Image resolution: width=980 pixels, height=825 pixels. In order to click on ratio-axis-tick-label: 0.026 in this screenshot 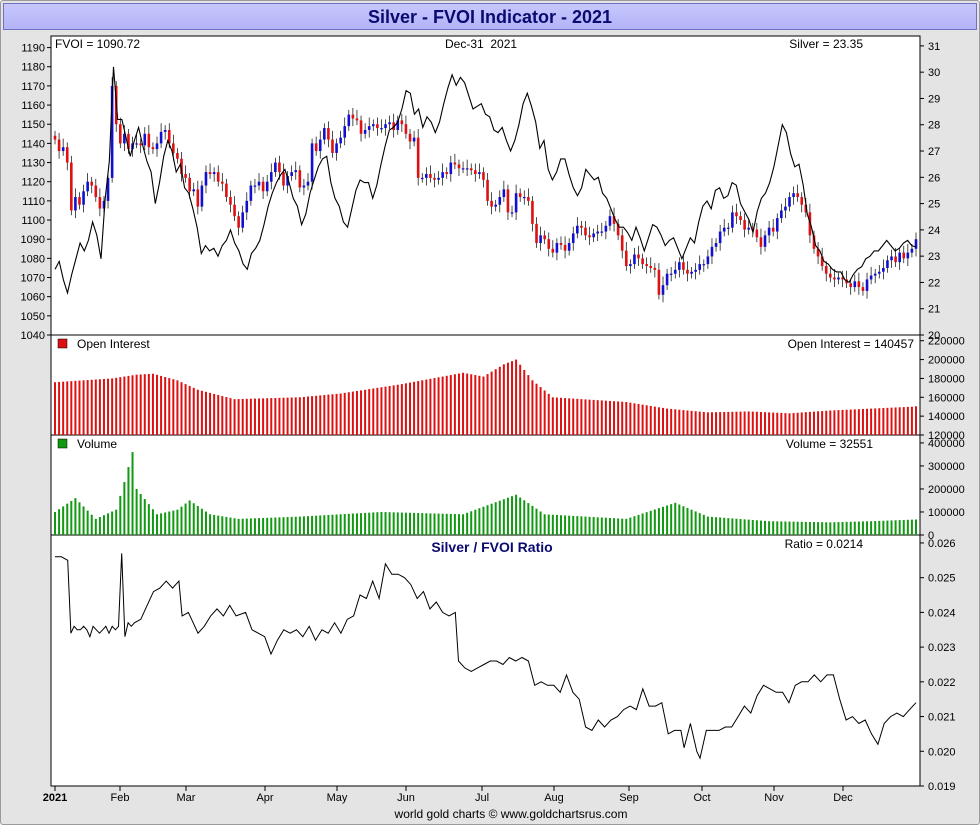, I will do `click(942, 544)`.